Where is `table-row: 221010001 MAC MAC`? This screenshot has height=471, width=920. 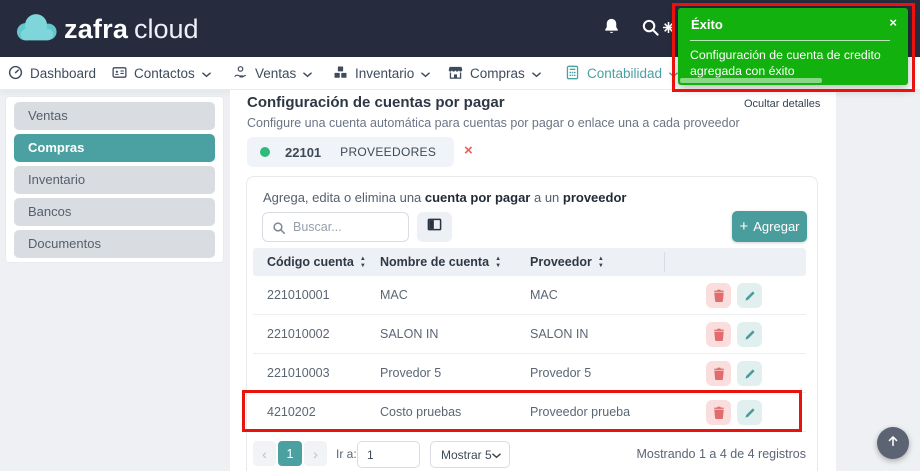 table-row: 221010001 MAC MAC is located at coordinates (529, 295).